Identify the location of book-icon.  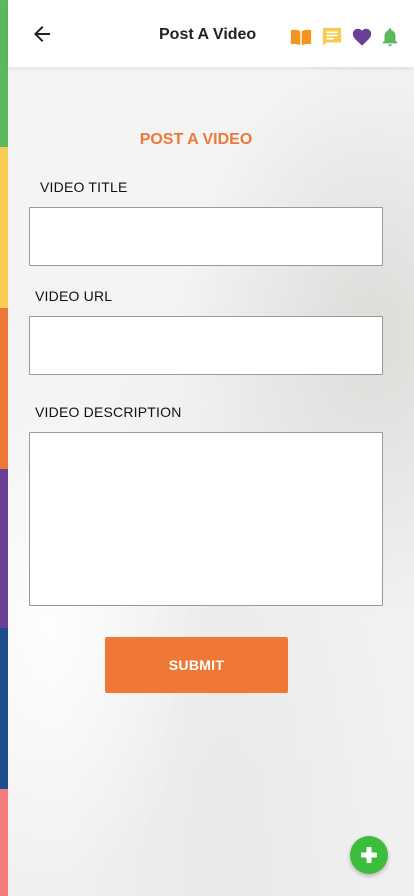
(301, 37).